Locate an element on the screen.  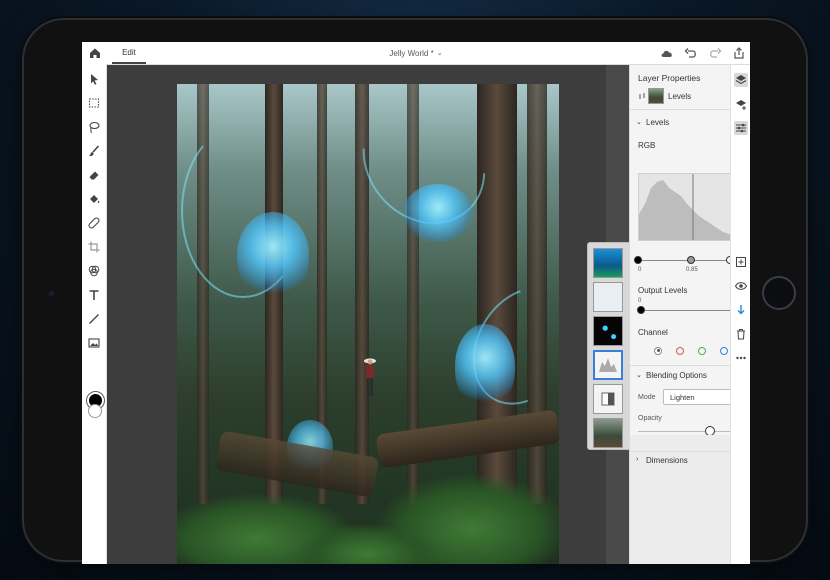
blend-mode-value: Lighten is located at coordinates (682, 397).